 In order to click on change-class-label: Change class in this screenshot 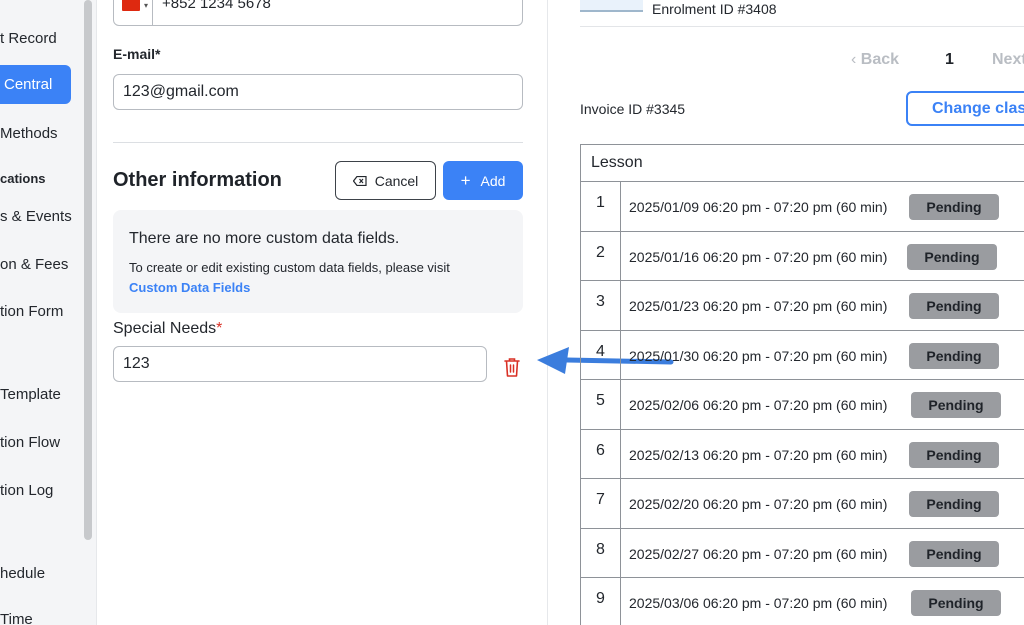, I will do `click(978, 108)`.